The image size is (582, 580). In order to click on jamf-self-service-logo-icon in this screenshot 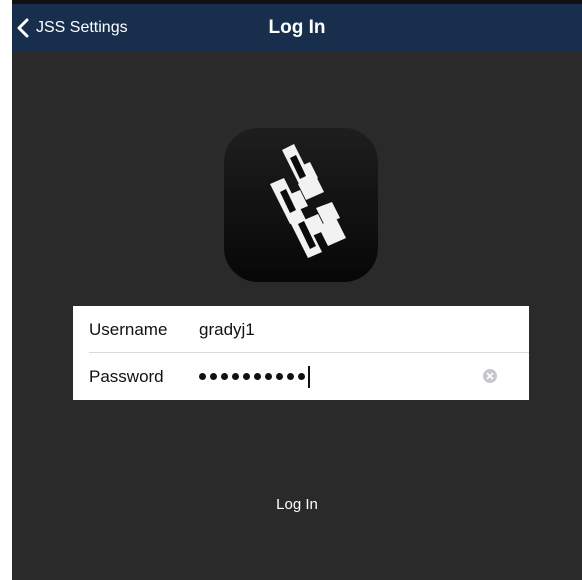, I will do `click(301, 205)`.